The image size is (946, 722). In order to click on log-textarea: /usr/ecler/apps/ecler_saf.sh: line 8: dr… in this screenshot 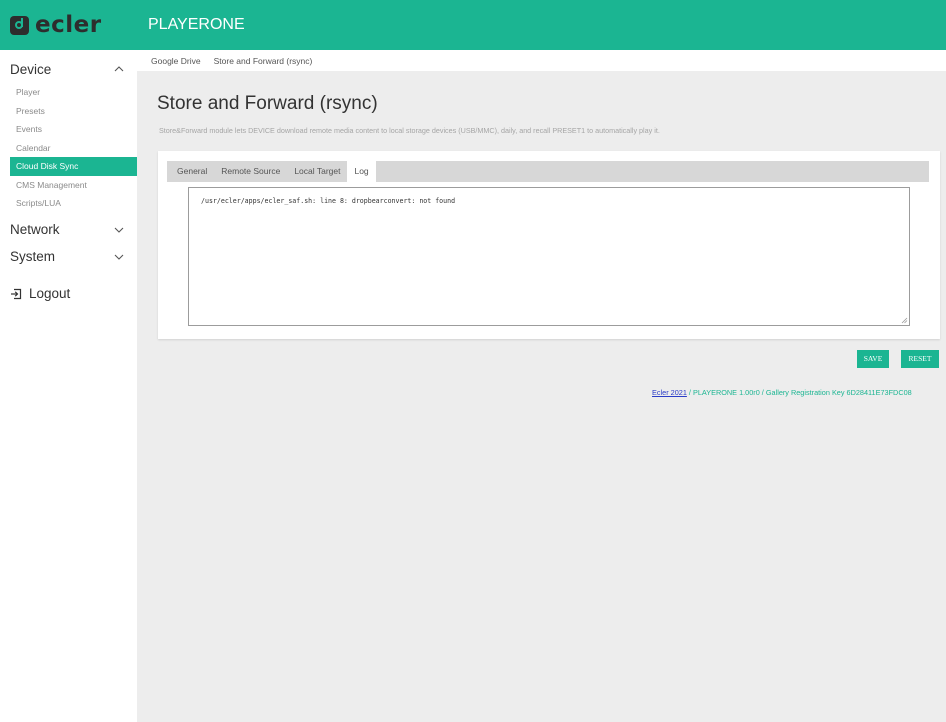, I will do `click(549, 256)`.